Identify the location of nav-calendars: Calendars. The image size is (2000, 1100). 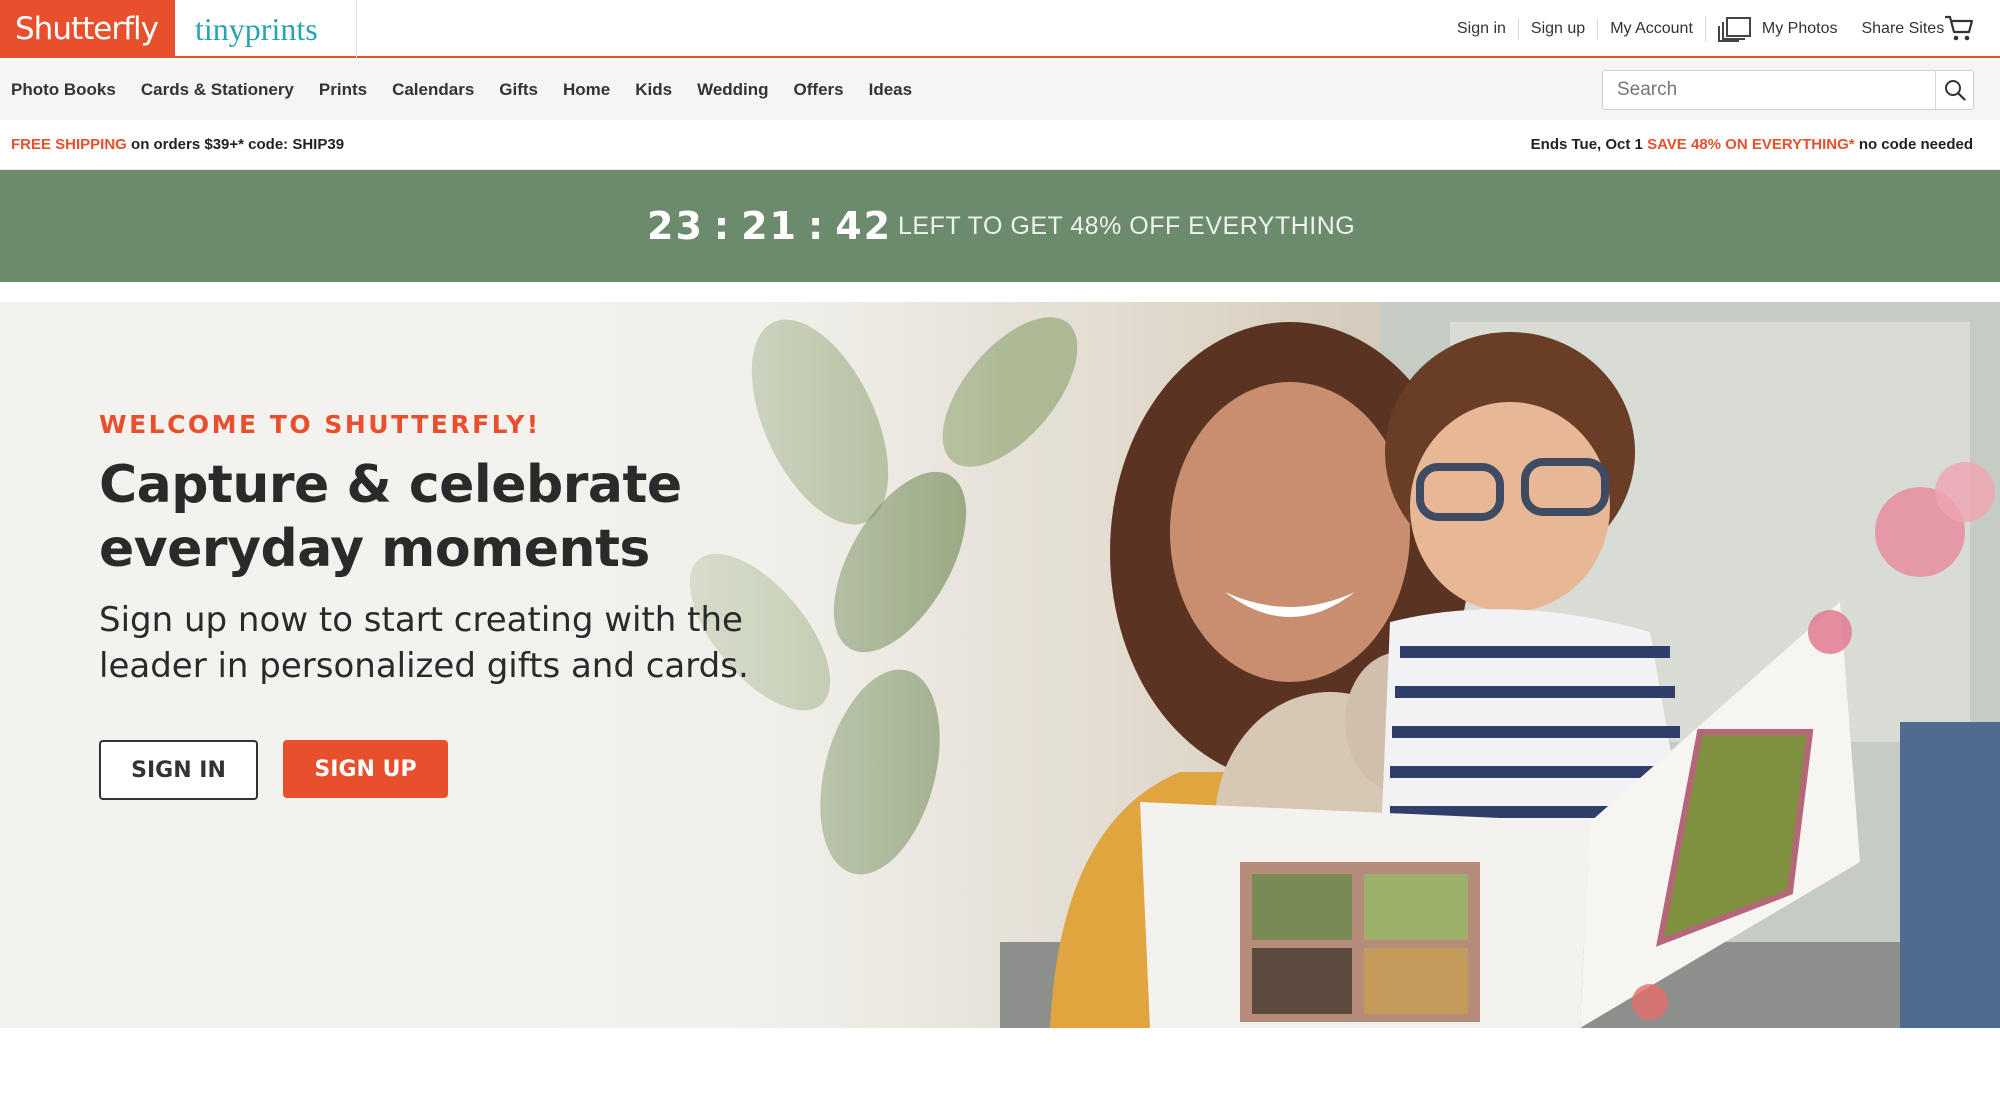
(433, 90).